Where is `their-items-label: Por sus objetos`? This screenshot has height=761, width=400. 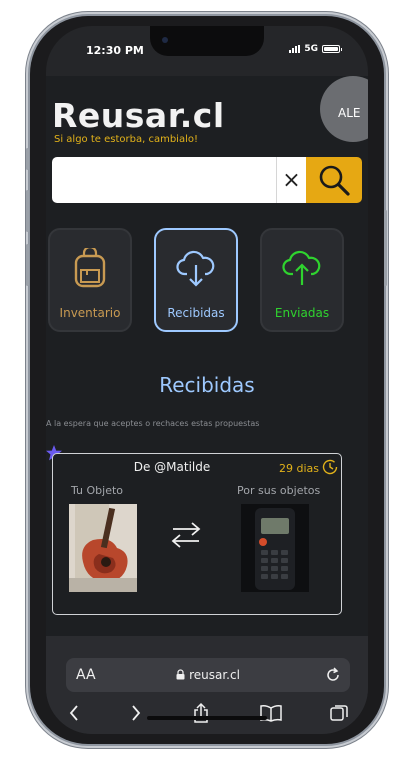
their-items-label: Por sus objetos is located at coordinates (279, 490).